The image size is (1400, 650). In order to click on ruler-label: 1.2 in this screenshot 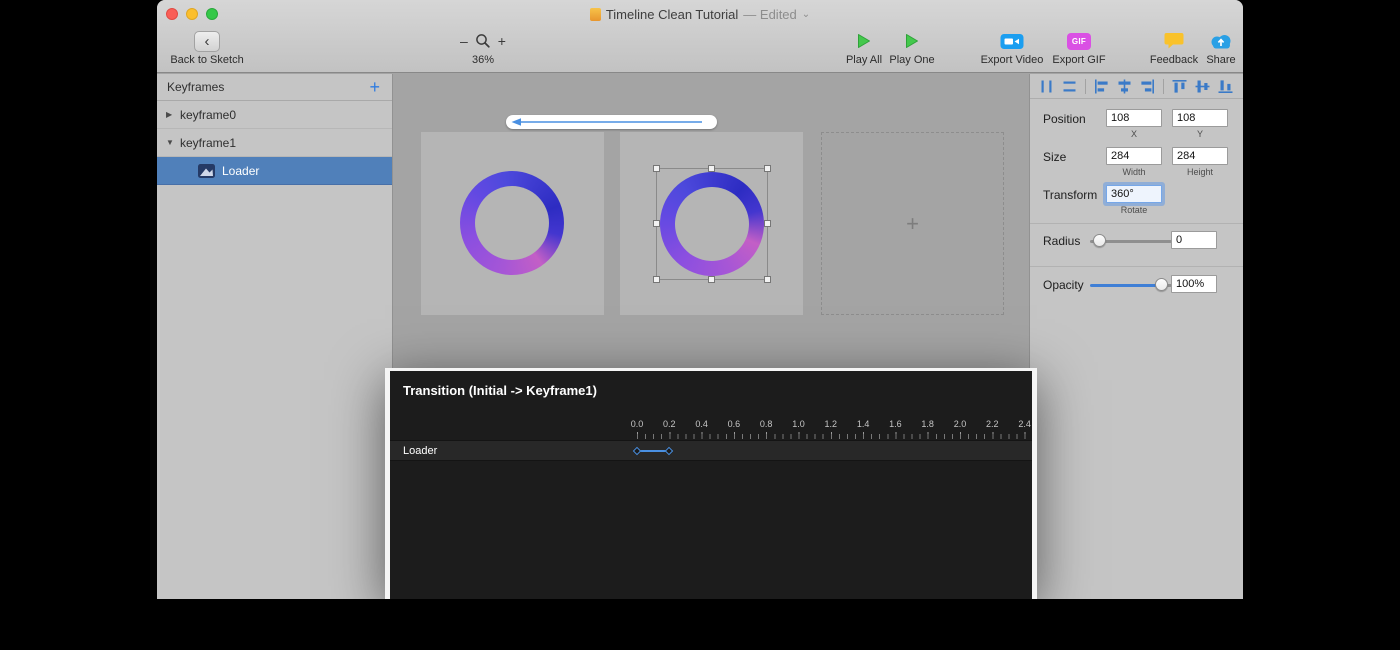, I will do `click(831, 424)`.